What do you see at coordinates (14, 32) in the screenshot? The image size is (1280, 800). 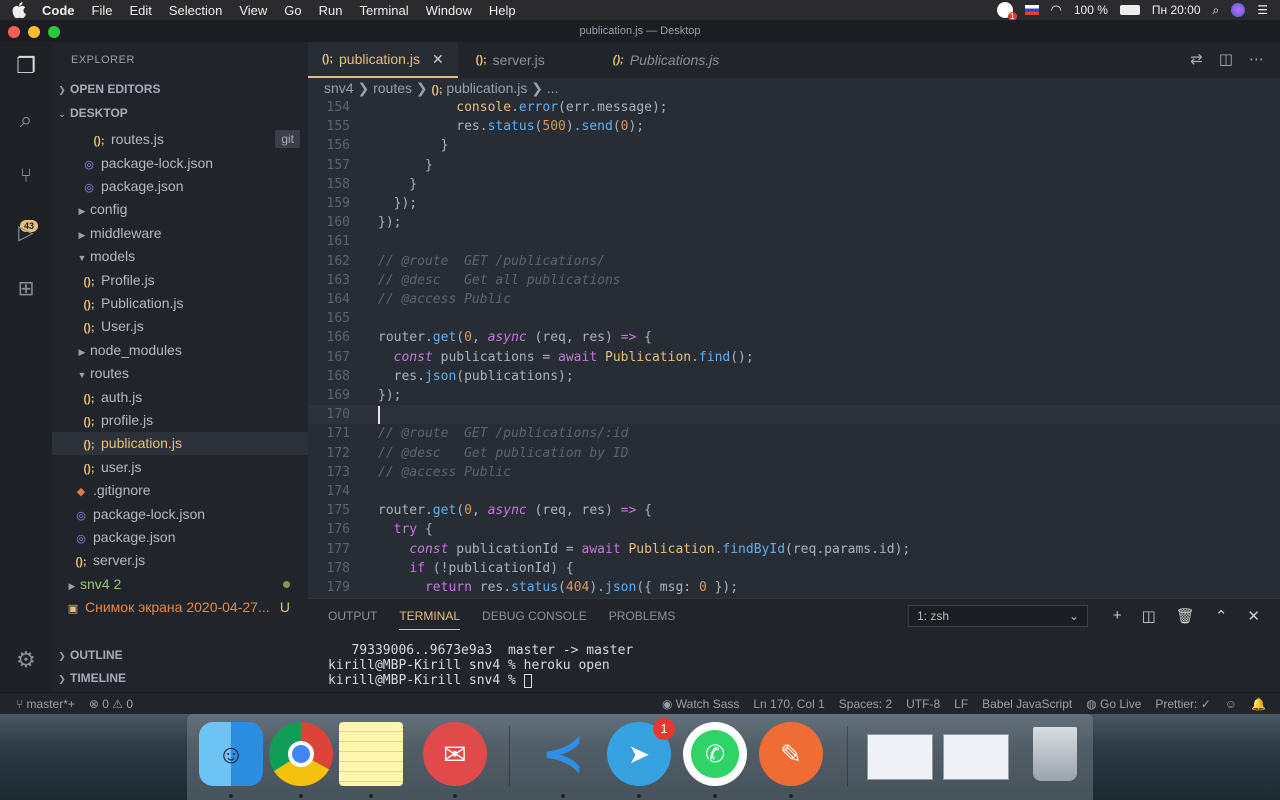 I see `close-window-button` at bounding box center [14, 32].